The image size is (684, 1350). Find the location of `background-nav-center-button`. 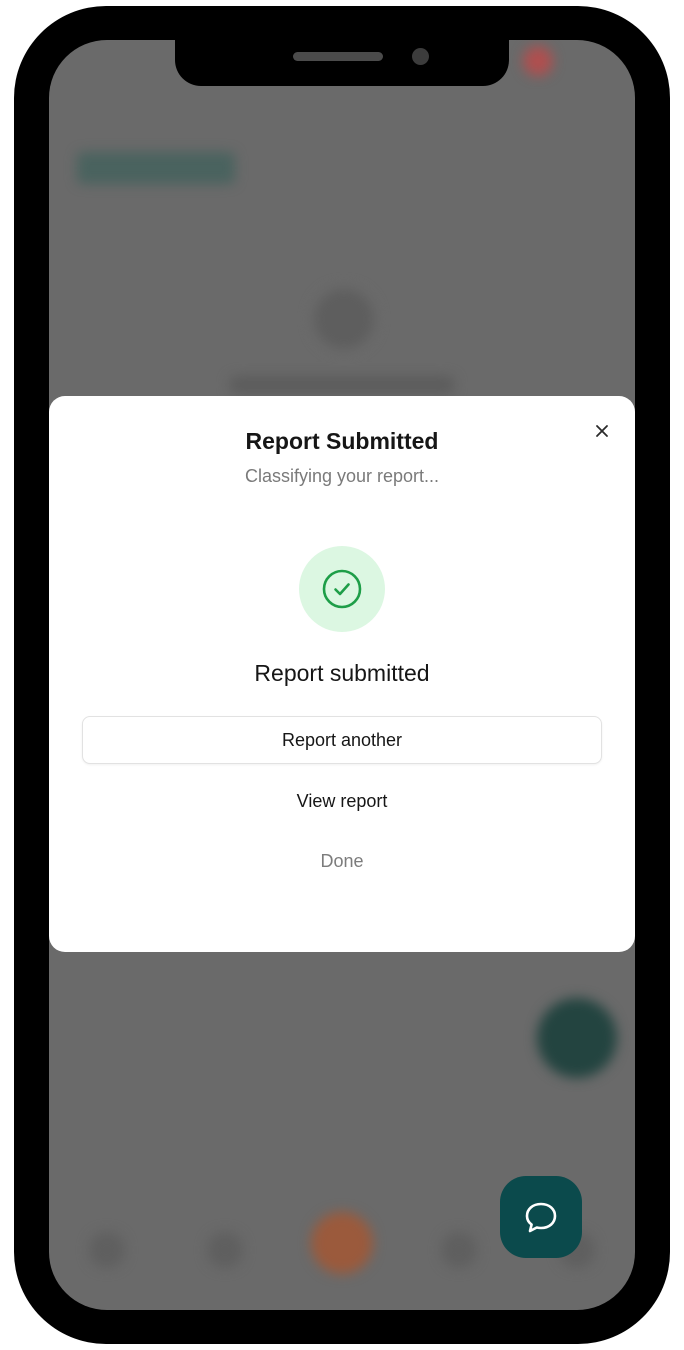

background-nav-center-button is located at coordinates (342, 1243).